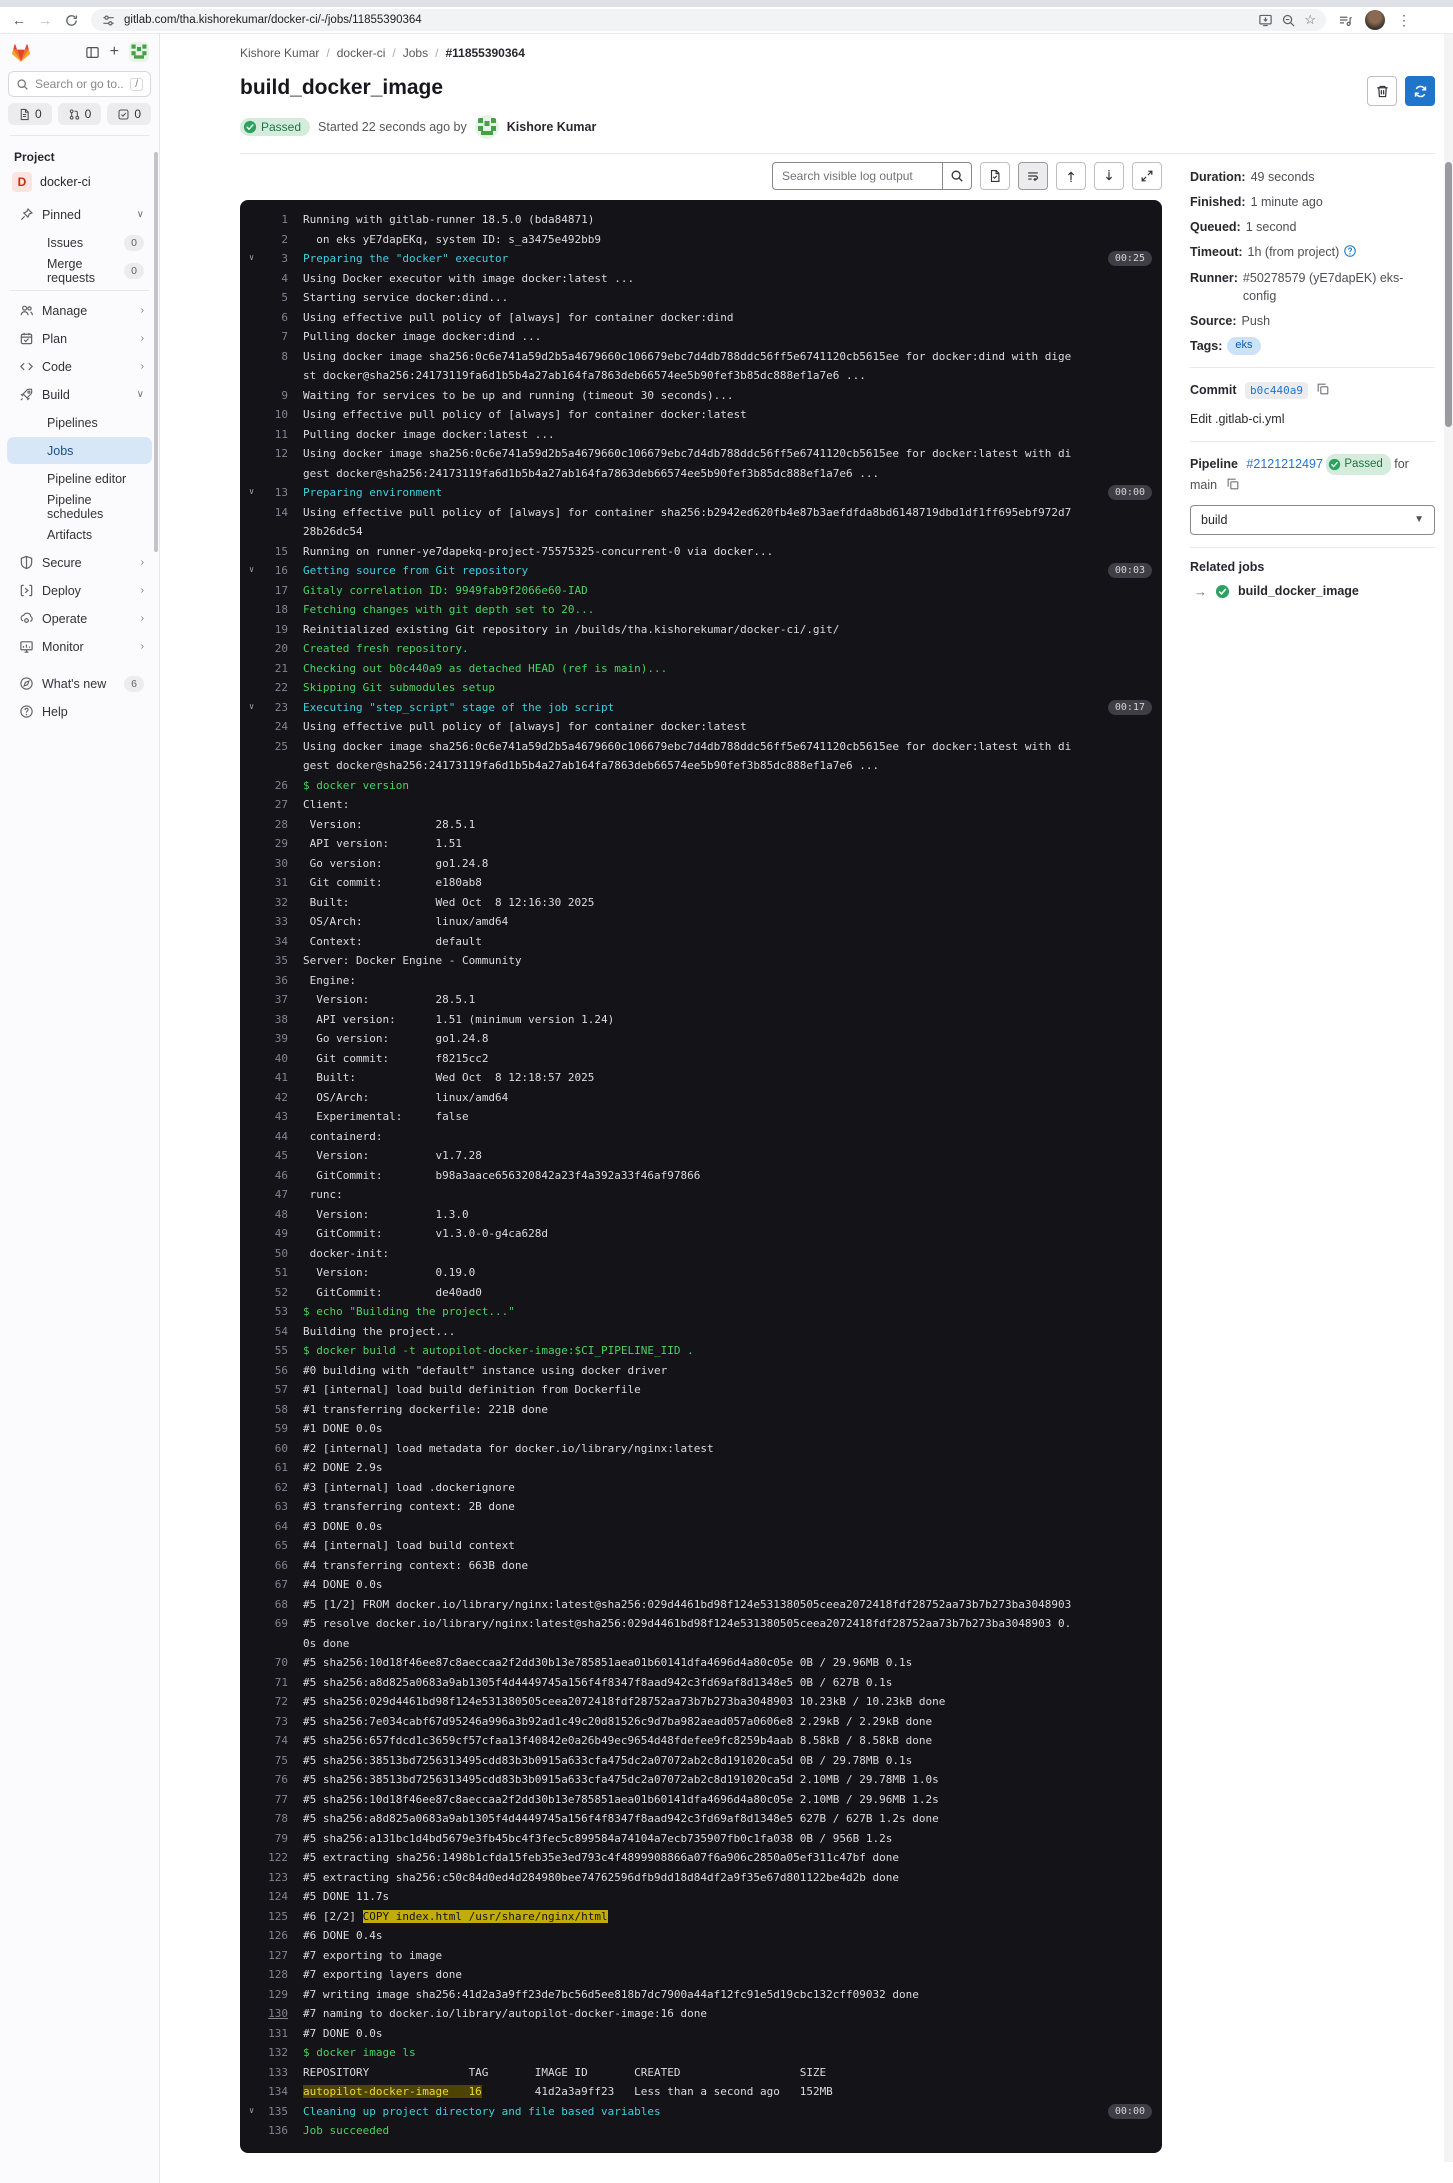 The height and width of the screenshot is (2183, 1453). Describe the element at coordinates (264, 1371) in the screenshot. I see `log-line-number: 56` at that location.